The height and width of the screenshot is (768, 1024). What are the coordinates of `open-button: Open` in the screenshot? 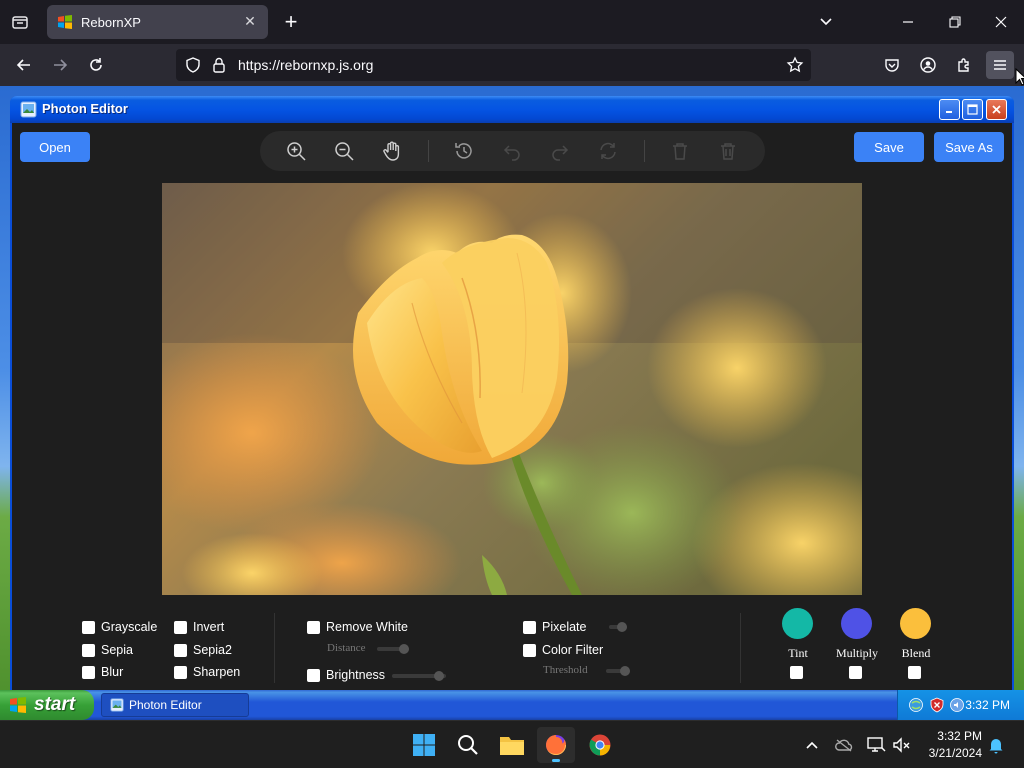 It's located at (55, 147).